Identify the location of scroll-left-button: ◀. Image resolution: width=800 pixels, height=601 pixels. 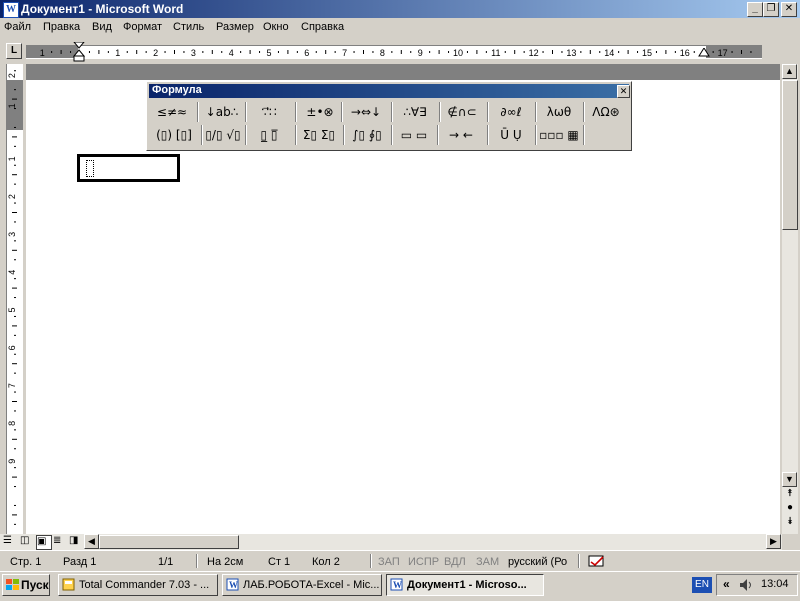
(91, 541).